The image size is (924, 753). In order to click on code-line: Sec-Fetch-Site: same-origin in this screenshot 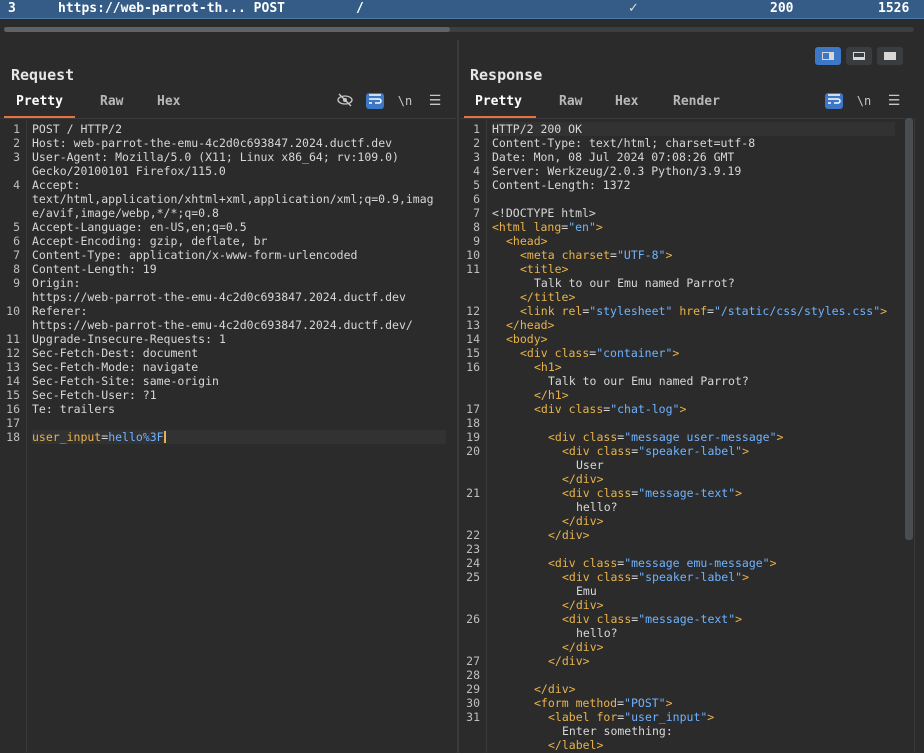, I will do `click(125, 381)`.